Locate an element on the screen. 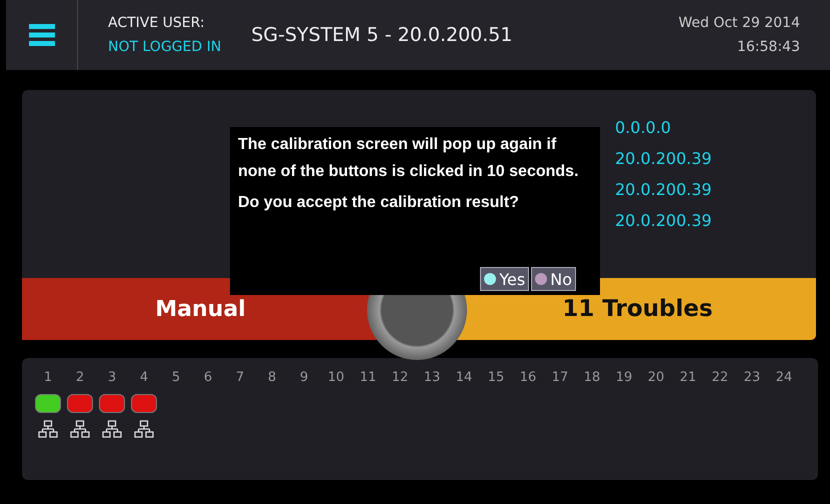 Image resolution: width=830 pixels, height=504 pixels. dialog-message: The calibration screen will pop up again if none of the buttons is clicked in 10 seconds. is located at coordinates (409, 158).